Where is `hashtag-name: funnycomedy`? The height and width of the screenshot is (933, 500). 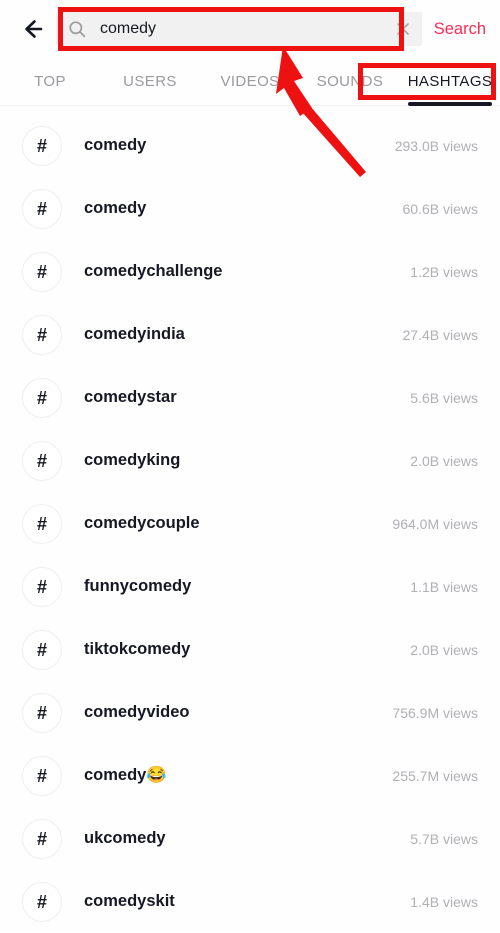
hashtag-name: funnycomedy is located at coordinates (138, 586).